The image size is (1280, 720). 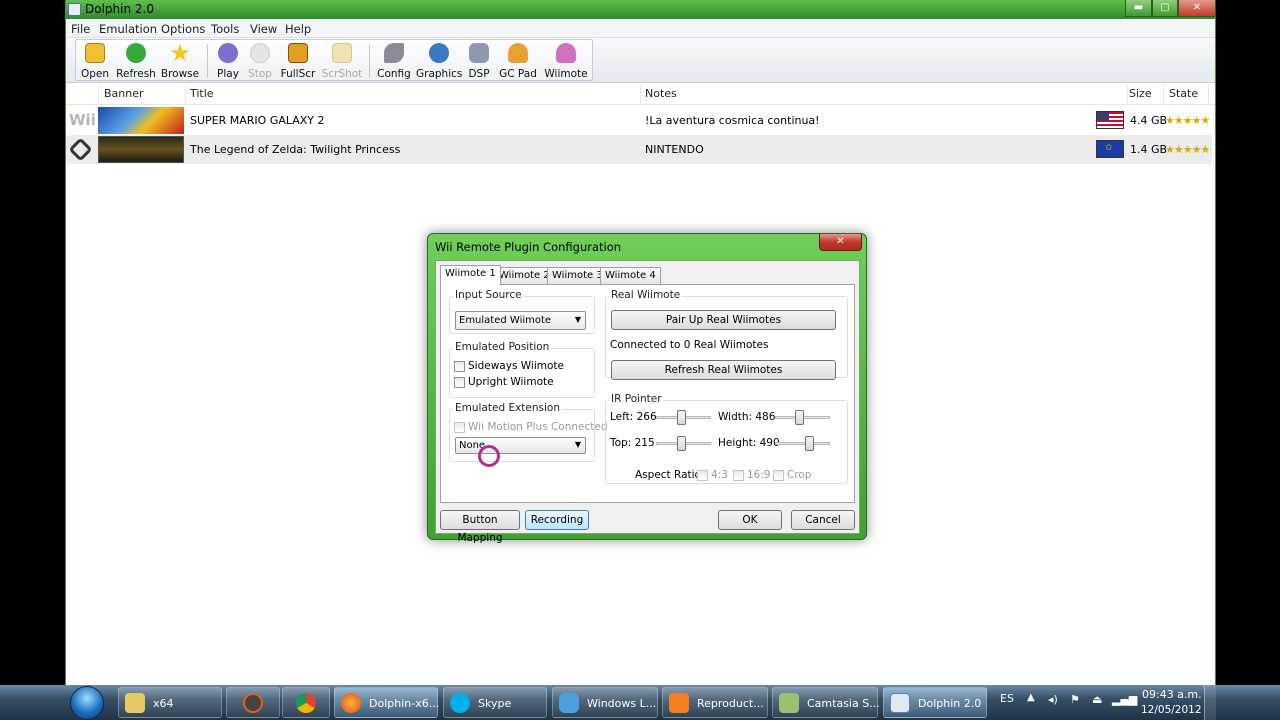 What do you see at coordinates (136, 74) in the screenshot?
I see `refresh-label: Refresh` at bounding box center [136, 74].